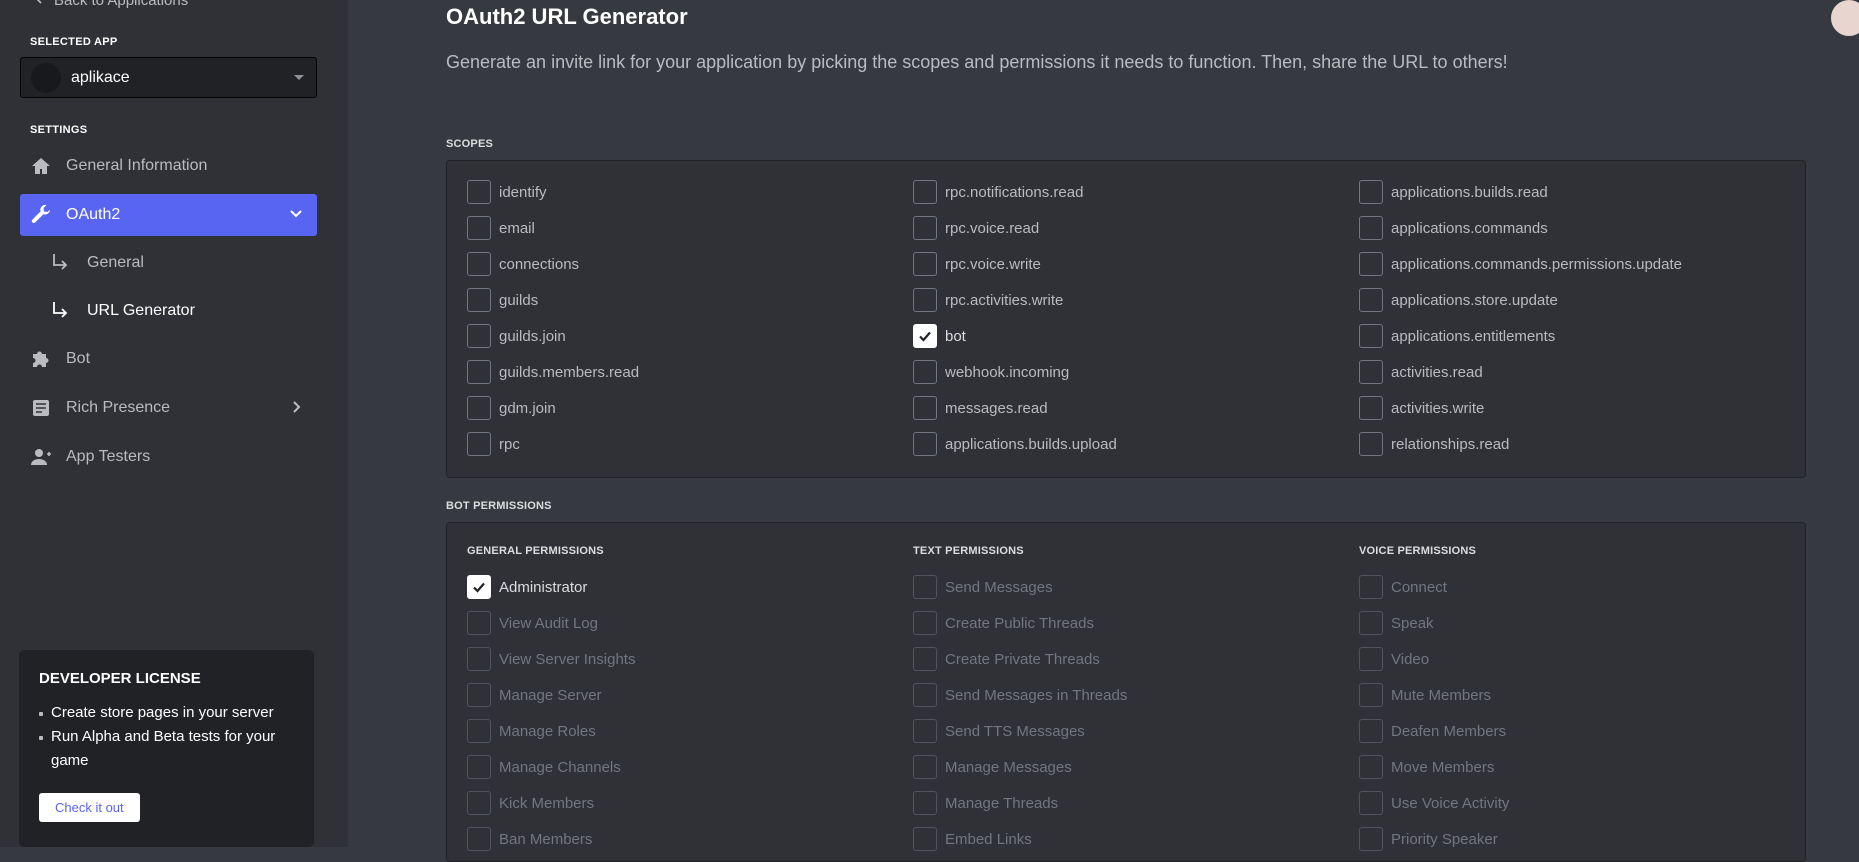 The image size is (1859, 862). I want to click on checkbox-row: Administrator, so click(690, 587).